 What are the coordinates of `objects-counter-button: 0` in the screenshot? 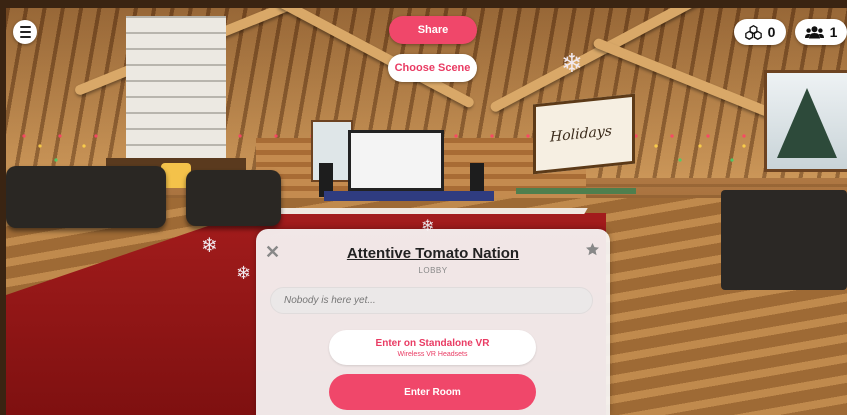 It's located at (760, 32).